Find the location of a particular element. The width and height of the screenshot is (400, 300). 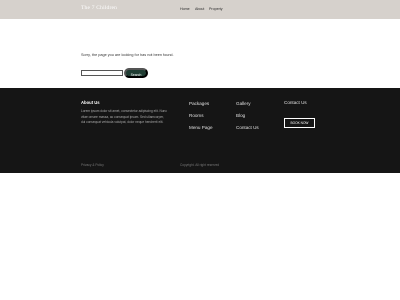

contact-heading: Contact Us is located at coordinates (295, 102).